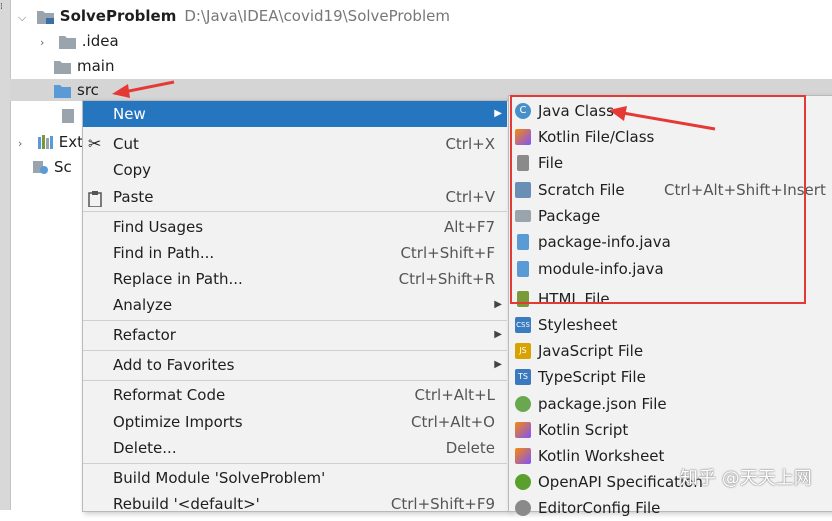  I want to click on tree-item-scratches: Sc, so click(52, 167).